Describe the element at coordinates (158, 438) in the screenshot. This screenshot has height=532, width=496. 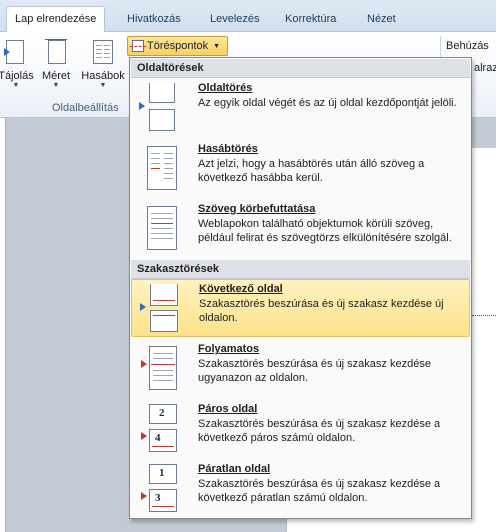
I see `even-page-number-bottom: 4` at that location.